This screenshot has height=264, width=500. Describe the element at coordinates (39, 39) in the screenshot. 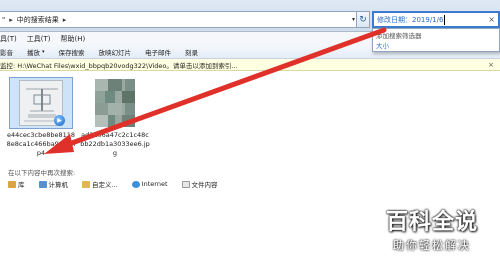

I see `menu-item-tools: 工具(T)` at that location.